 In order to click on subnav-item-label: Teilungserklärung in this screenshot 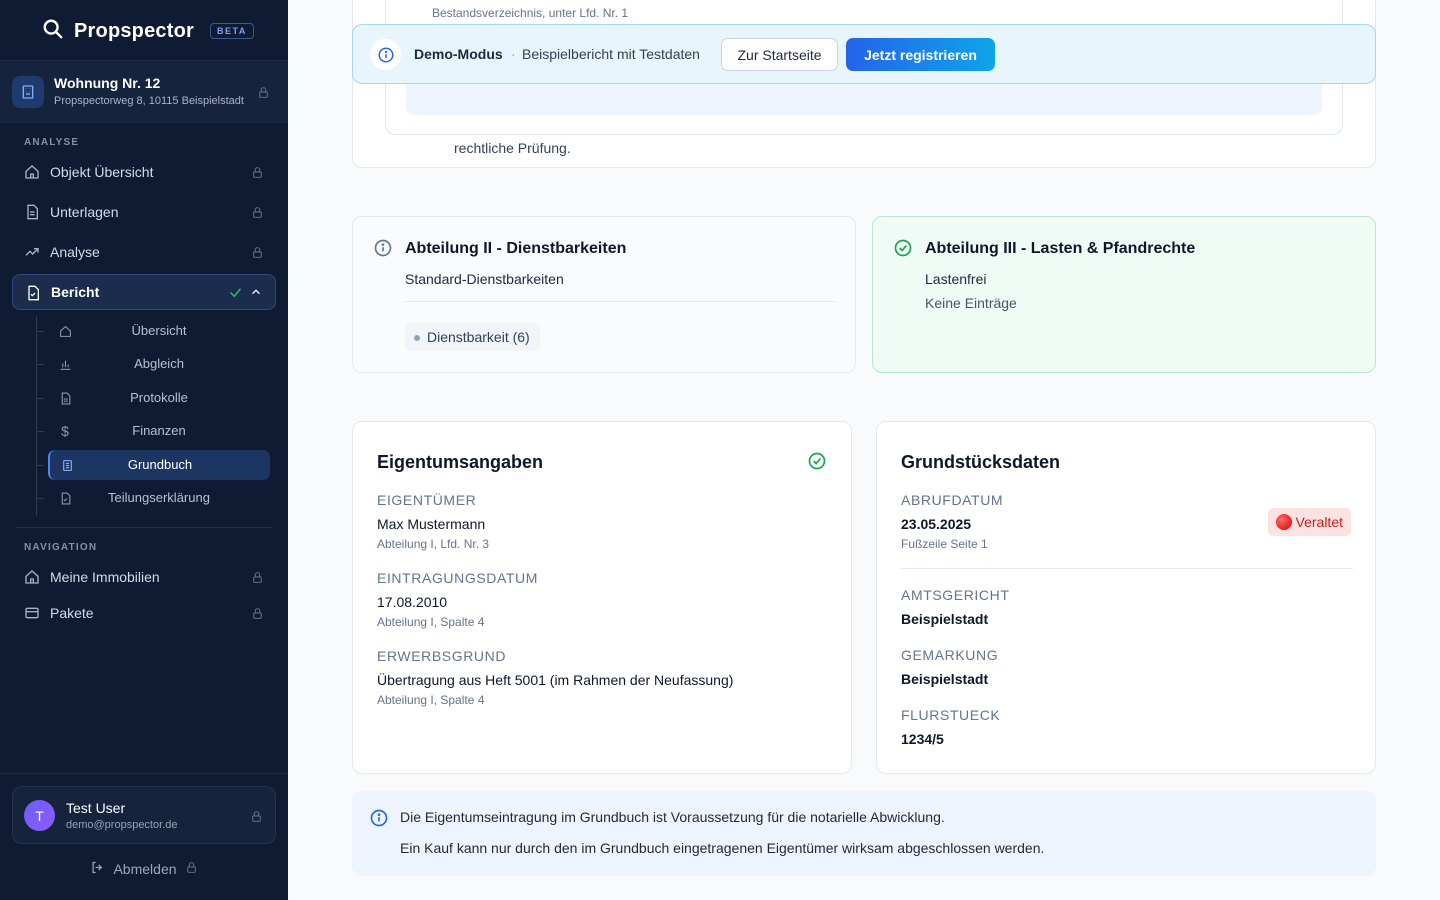, I will do `click(159, 497)`.